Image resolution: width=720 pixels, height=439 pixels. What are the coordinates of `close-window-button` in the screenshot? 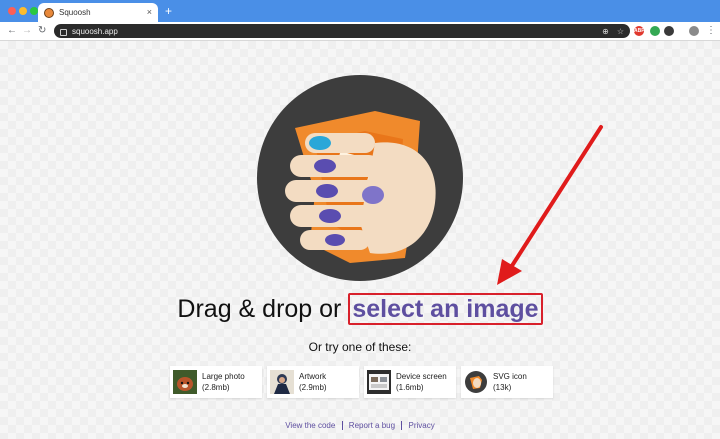 It's located at (12, 11).